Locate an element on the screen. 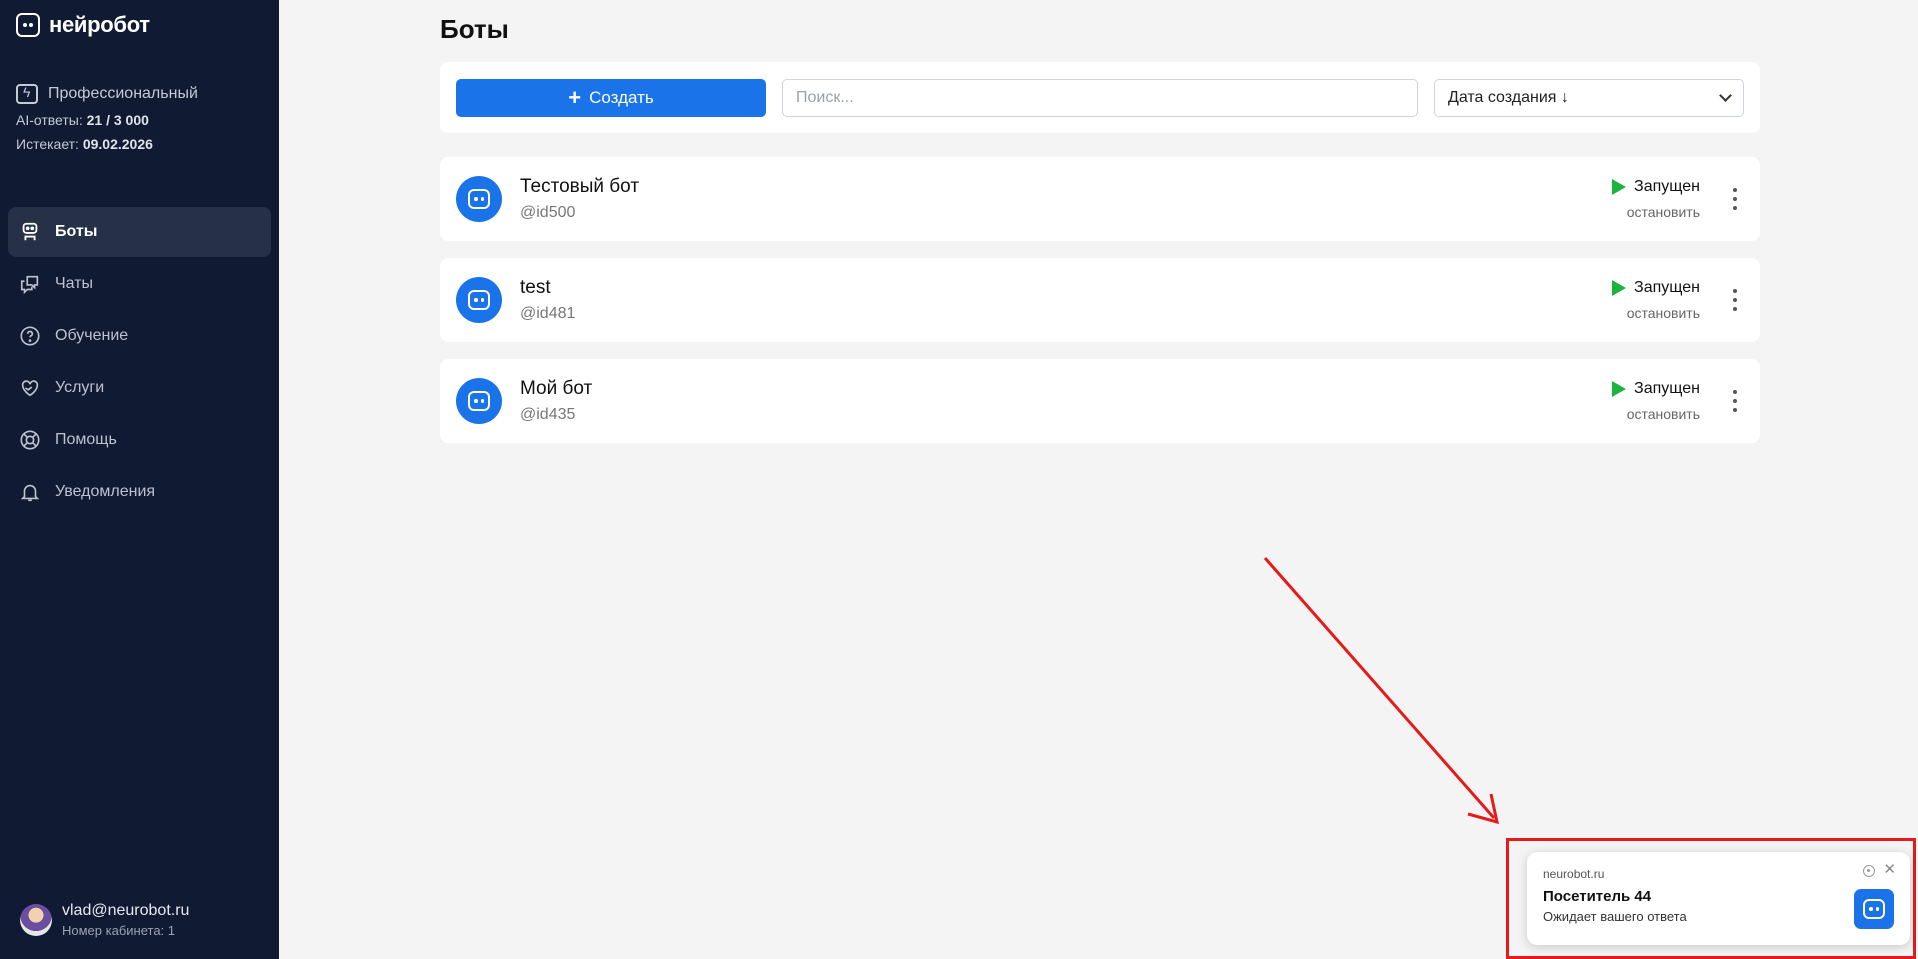 The image size is (1918, 959). sidebar-item-label: Помощь is located at coordinates (86, 439).